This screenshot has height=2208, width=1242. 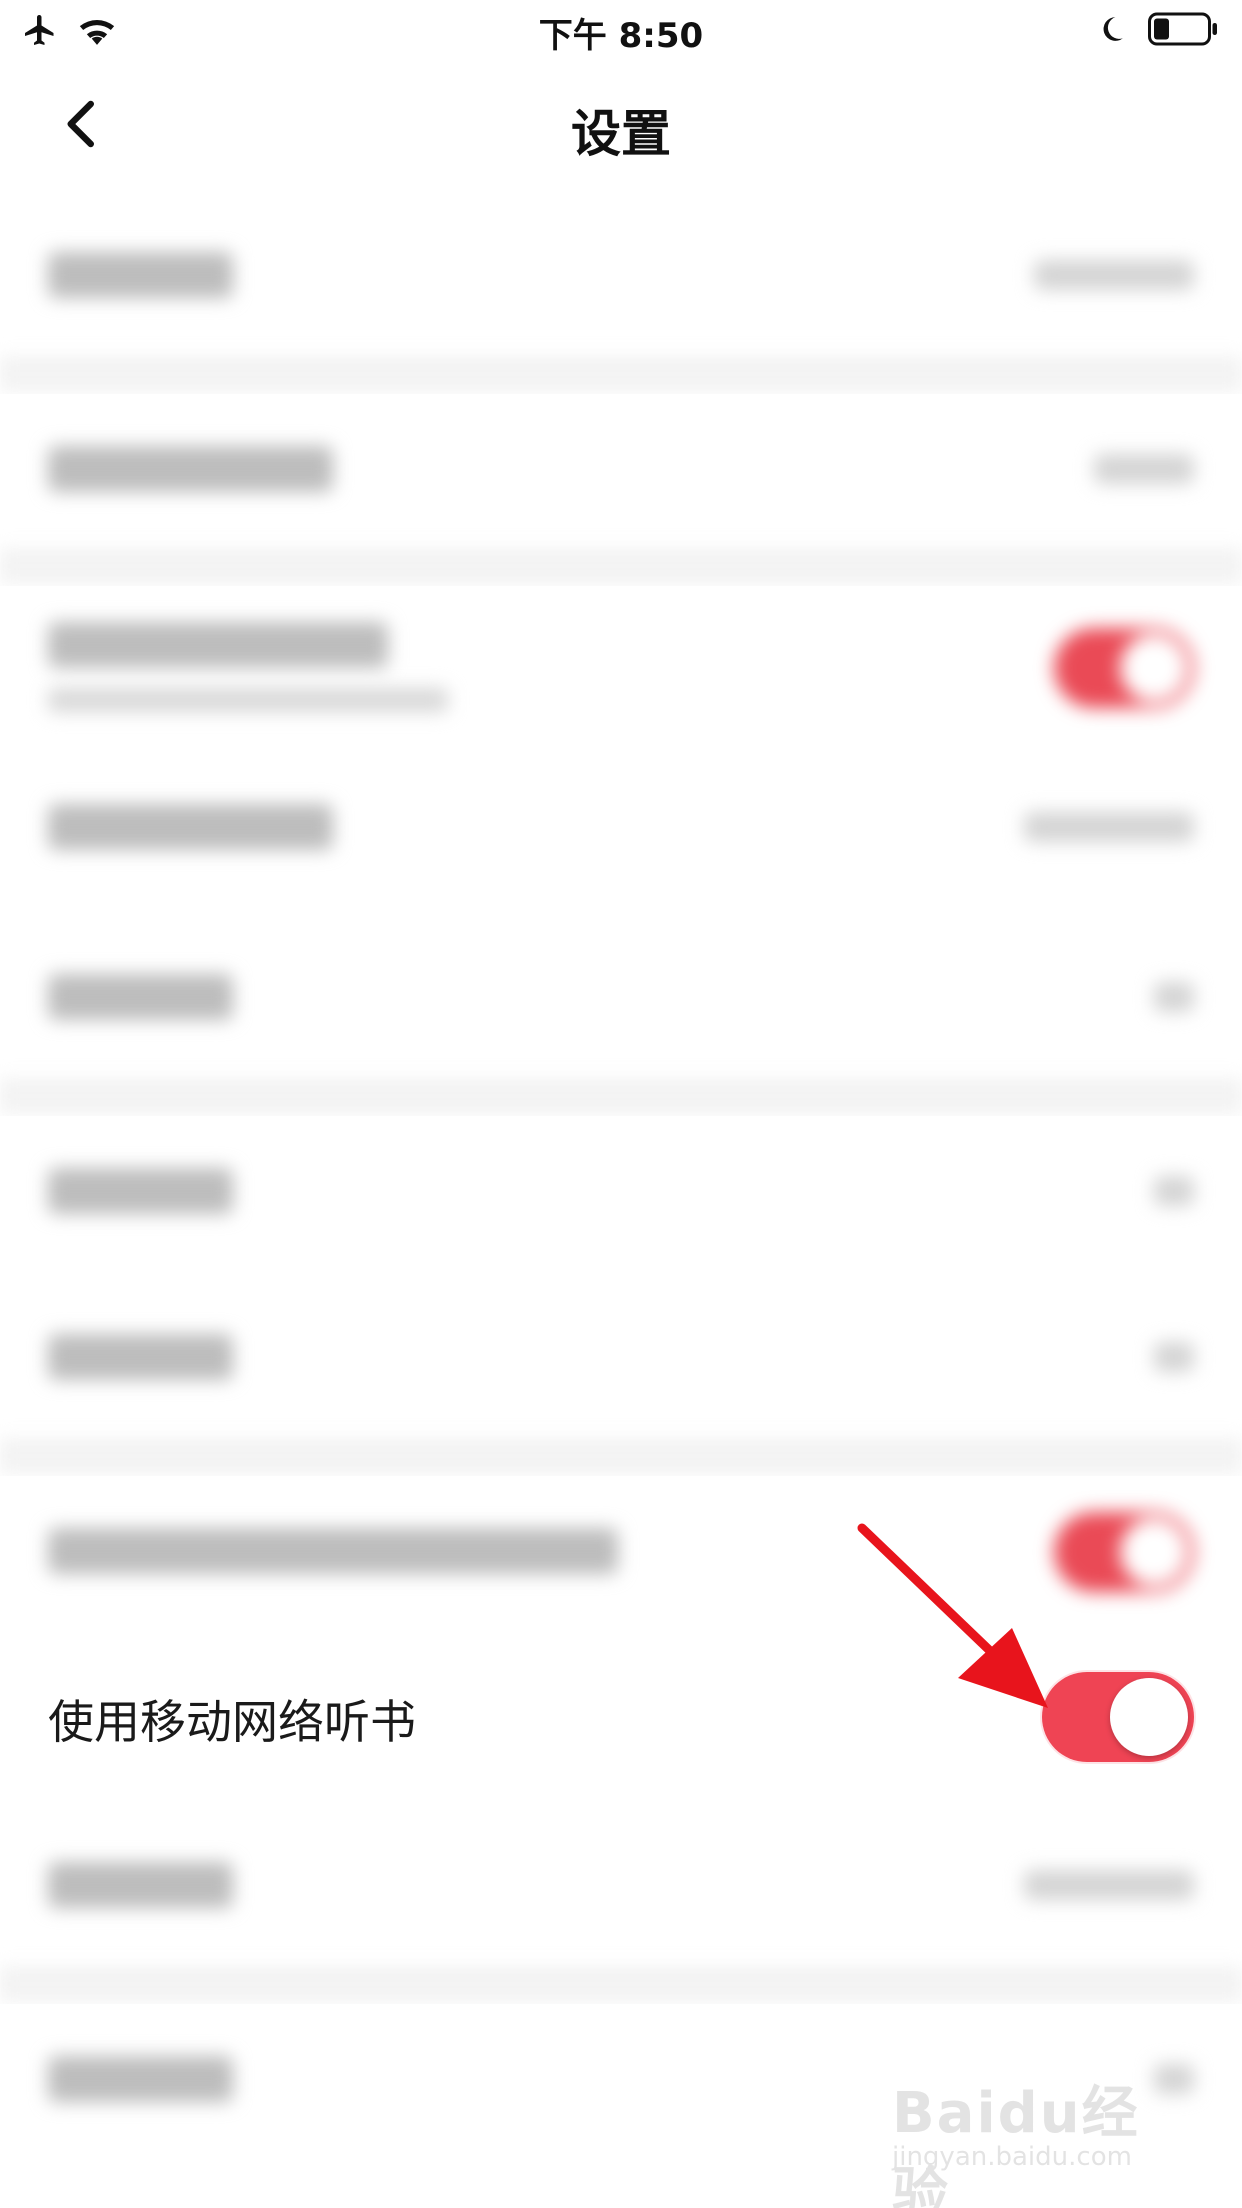 I want to click on baidu-watermark: Baidu经验 jingyan.baidu.com, so click(x=1037, y=2123).